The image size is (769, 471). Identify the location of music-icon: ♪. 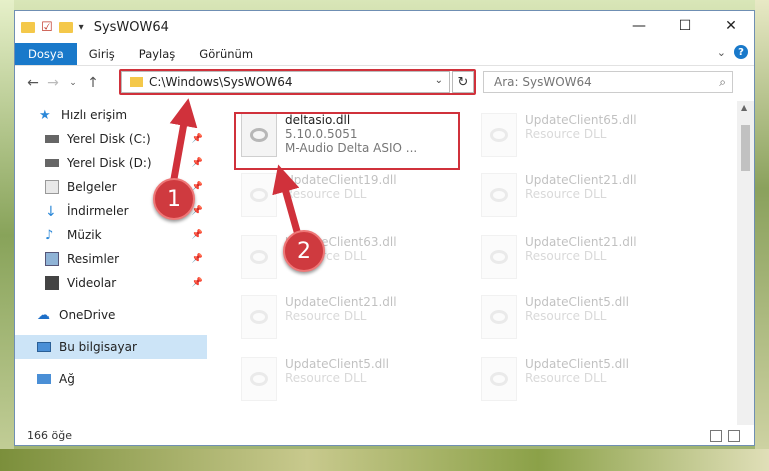
(49, 235).